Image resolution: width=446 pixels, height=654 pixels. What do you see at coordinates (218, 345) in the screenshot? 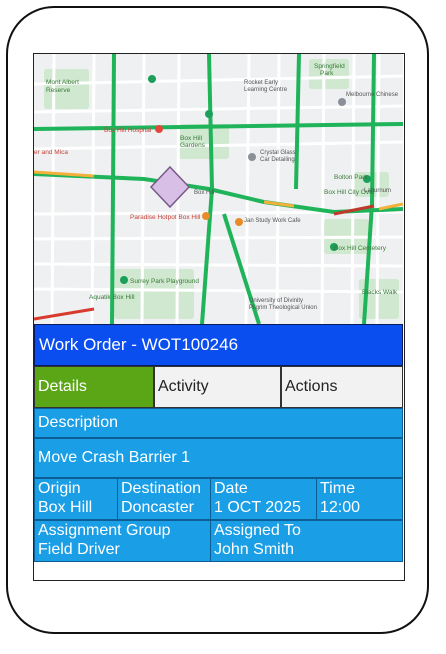
I see `work-order-title: Work Order - WOT100246` at bounding box center [218, 345].